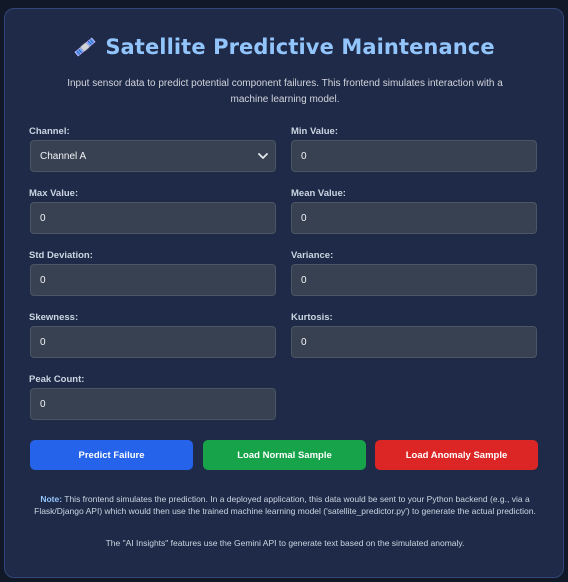 The image size is (568, 582). Describe the element at coordinates (153, 342) in the screenshot. I see `skewness-input: 0` at that location.